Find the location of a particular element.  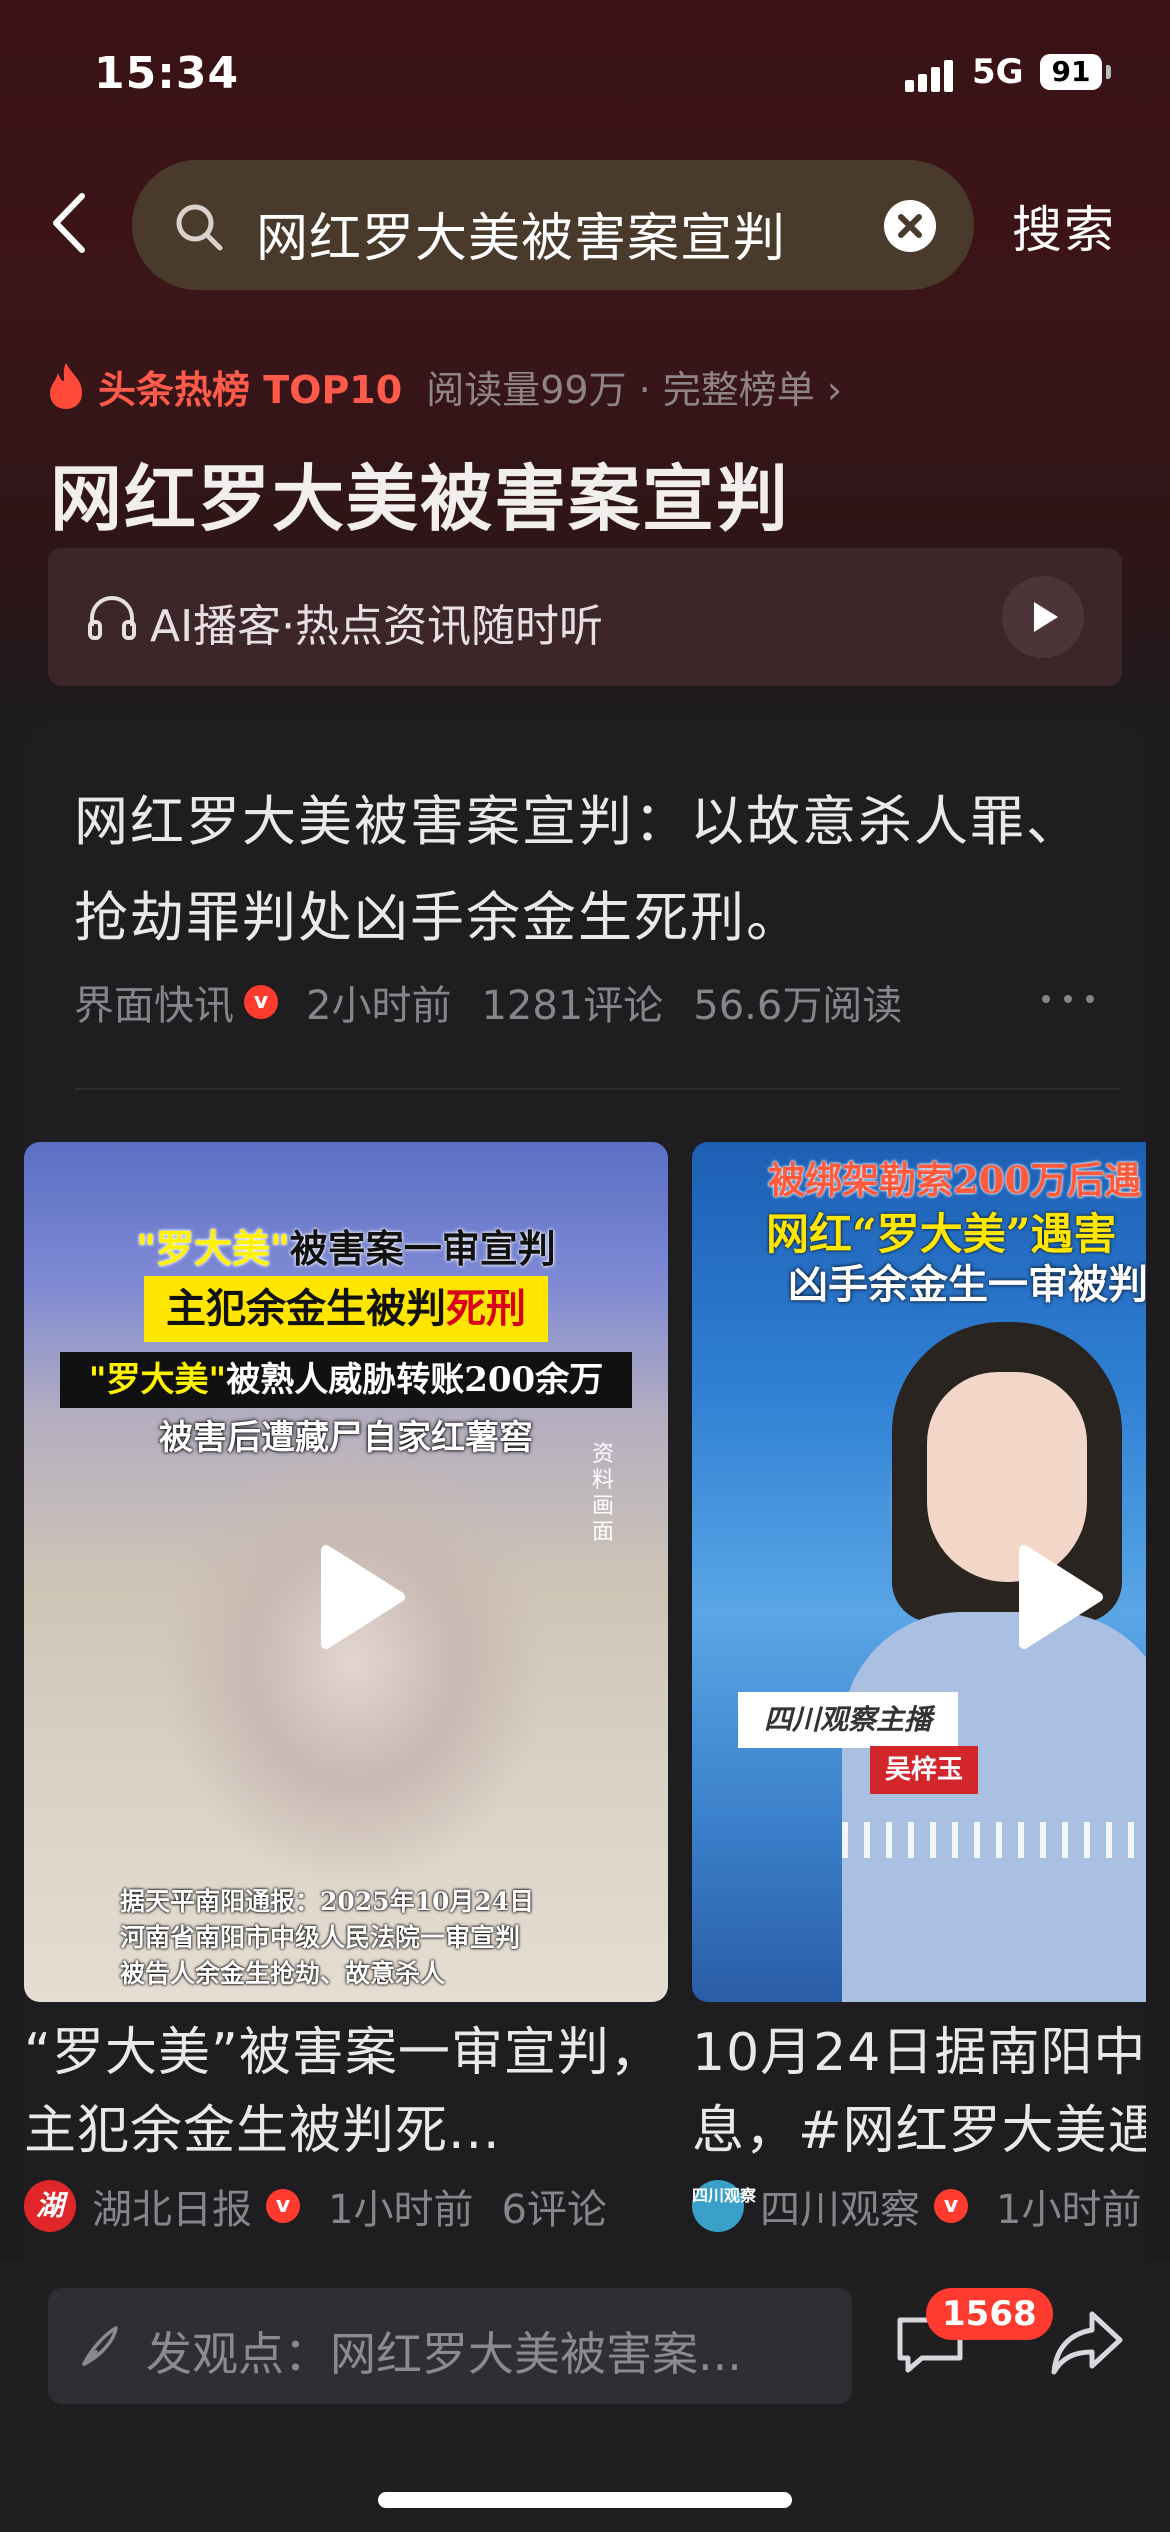

ai-podcast-bar: AI播客·热点资讯随时听 is located at coordinates (585, 617).